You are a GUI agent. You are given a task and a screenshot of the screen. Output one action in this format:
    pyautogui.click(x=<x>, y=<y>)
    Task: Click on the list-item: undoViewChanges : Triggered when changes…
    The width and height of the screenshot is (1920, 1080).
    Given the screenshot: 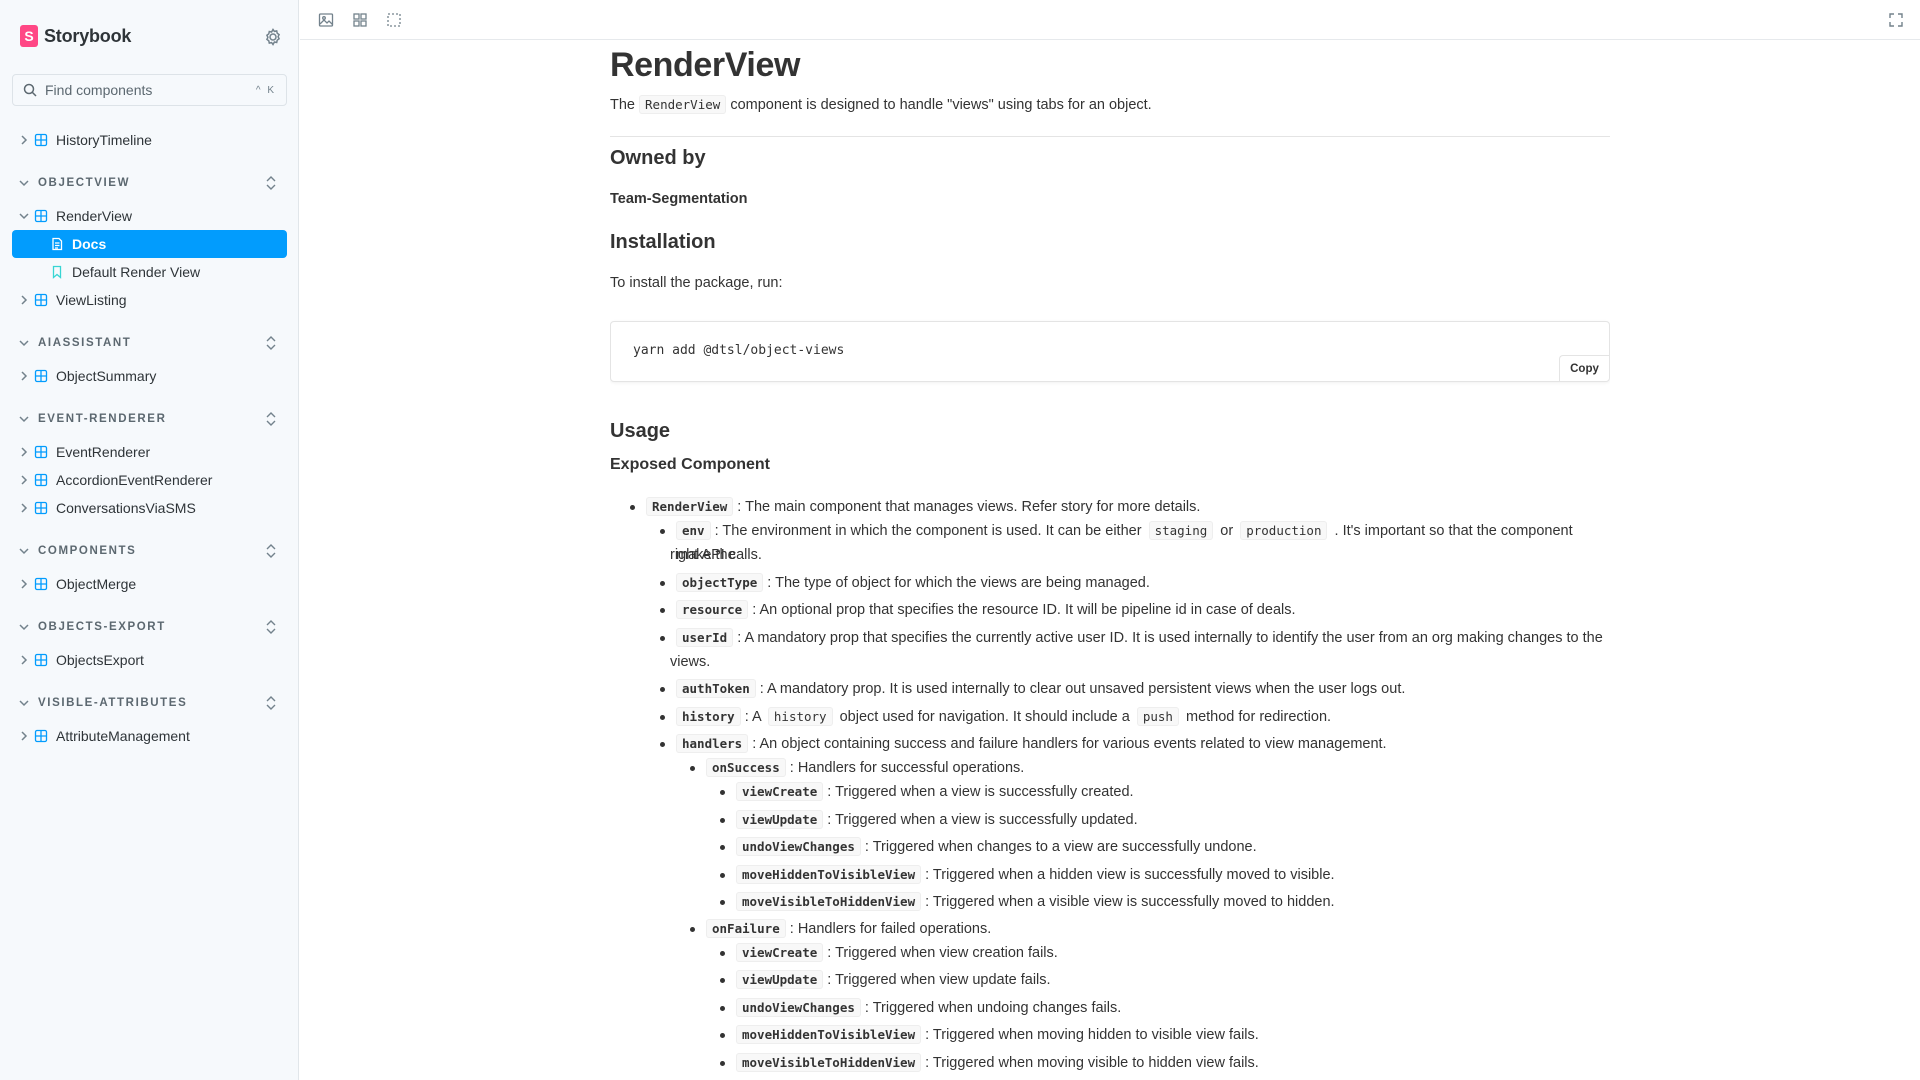 What is the action you would take?
    pyautogui.click(x=988, y=847)
    